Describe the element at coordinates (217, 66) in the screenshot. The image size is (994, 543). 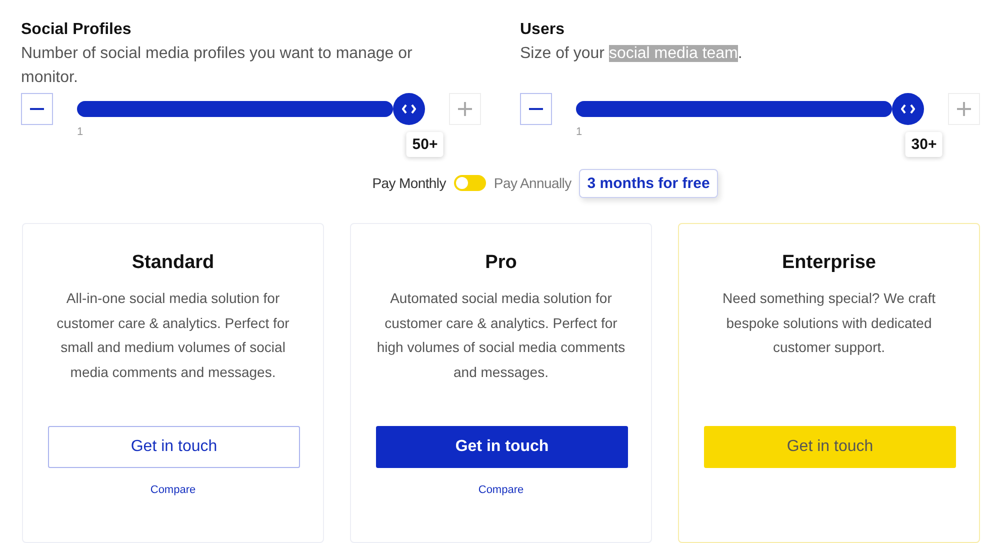
I see `section-description: Number of social media profiles you want to manage or monitor.` at that location.